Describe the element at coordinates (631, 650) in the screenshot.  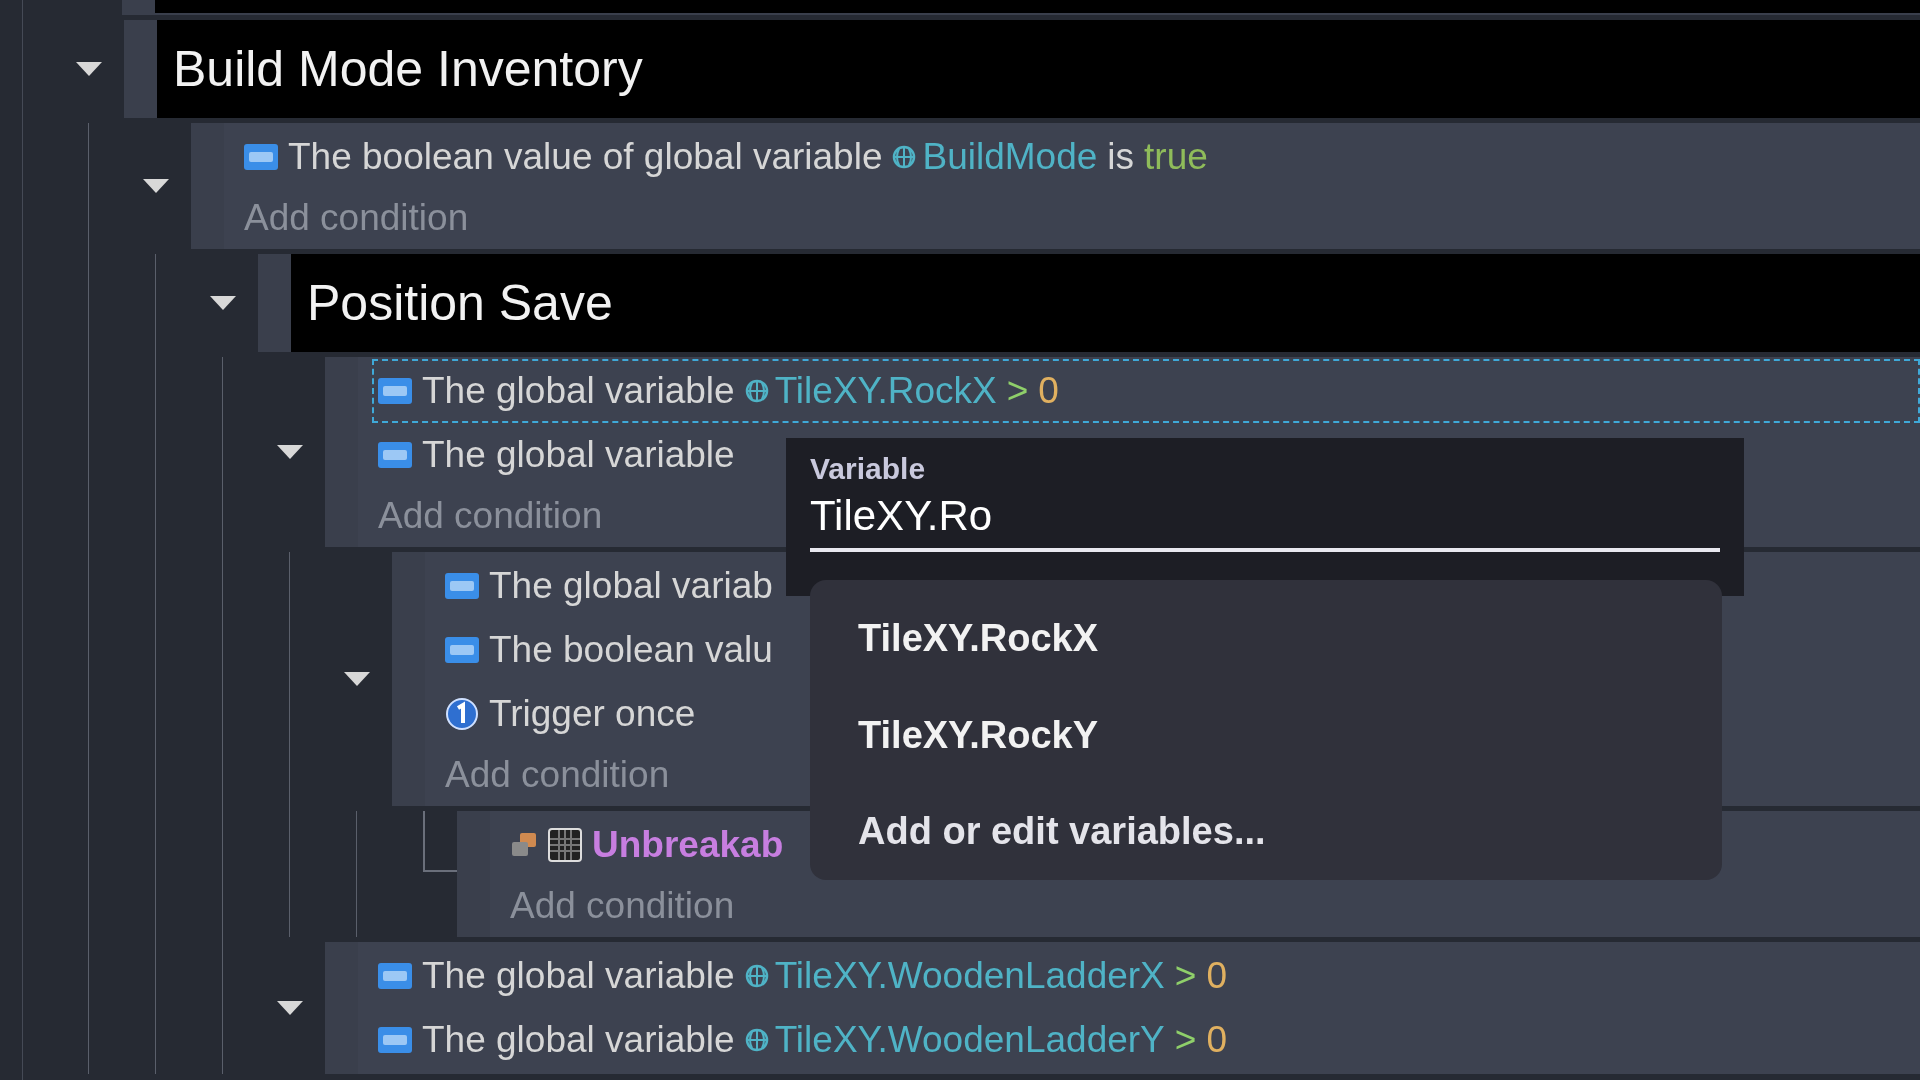
I see `condition-text: The boolean valu` at that location.